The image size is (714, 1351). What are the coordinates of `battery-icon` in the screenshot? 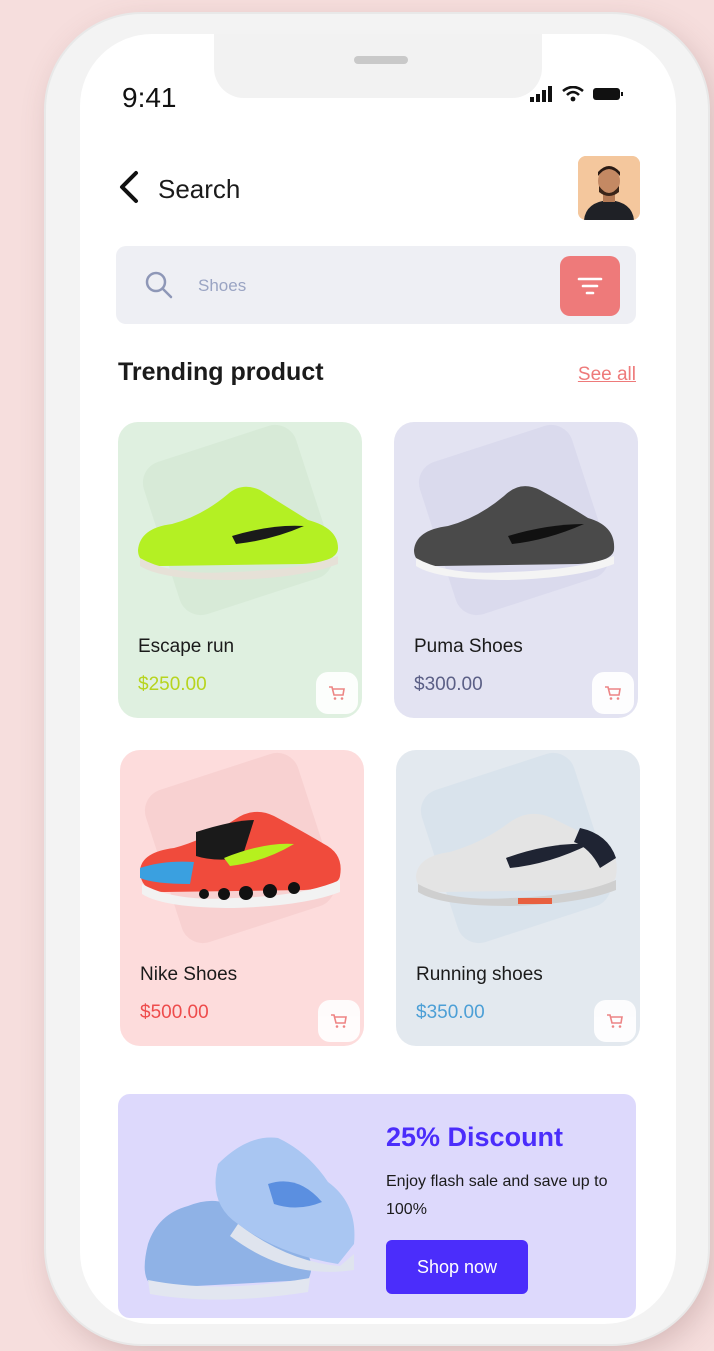 It's located at (608, 94).